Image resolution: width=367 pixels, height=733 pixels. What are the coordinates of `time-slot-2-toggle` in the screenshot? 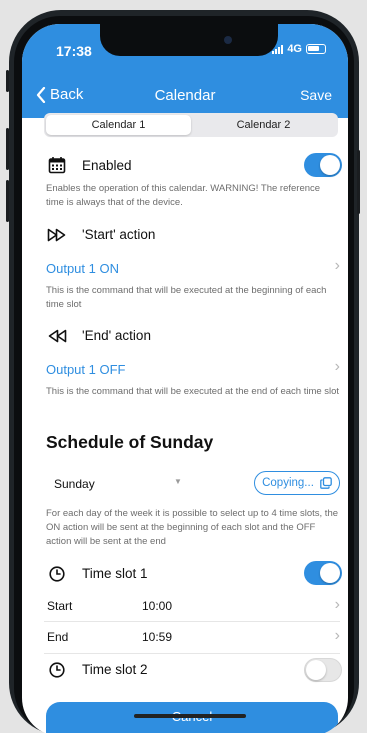 It's located at (323, 670).